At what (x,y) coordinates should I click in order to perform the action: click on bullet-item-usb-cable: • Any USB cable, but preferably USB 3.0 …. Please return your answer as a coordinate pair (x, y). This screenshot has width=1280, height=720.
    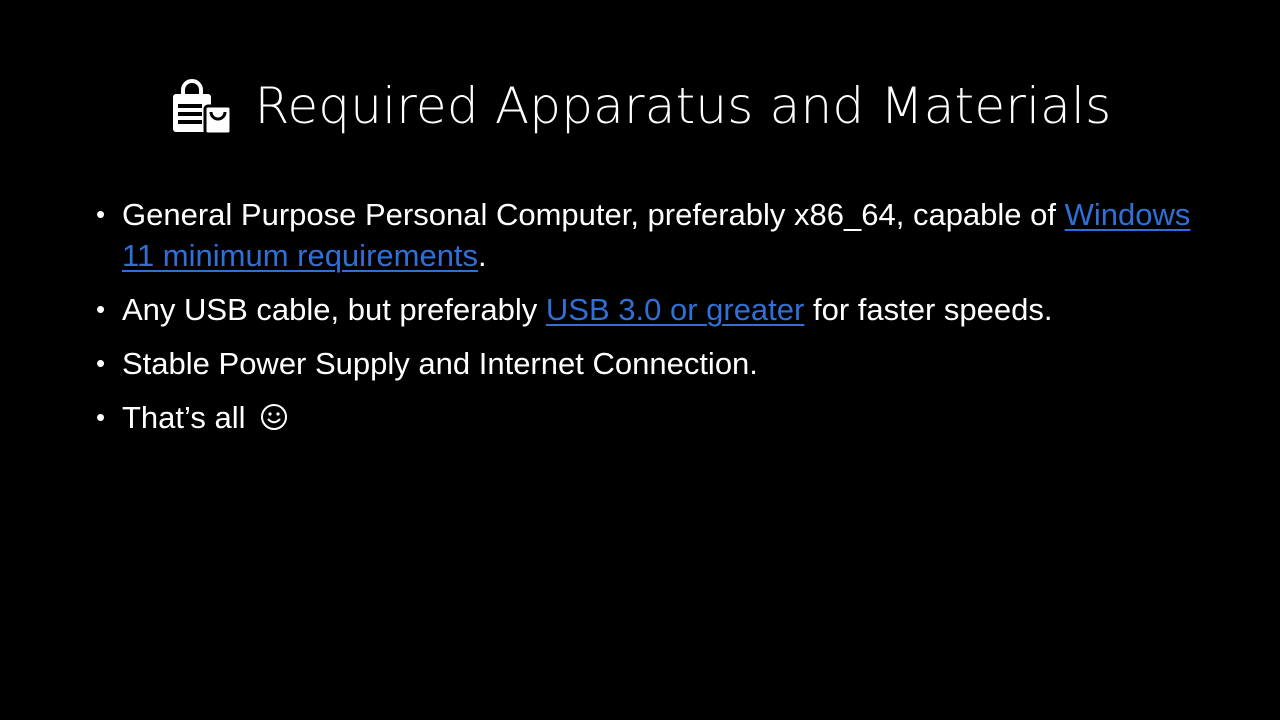
    Looking at the image, I should click on (651, 309).